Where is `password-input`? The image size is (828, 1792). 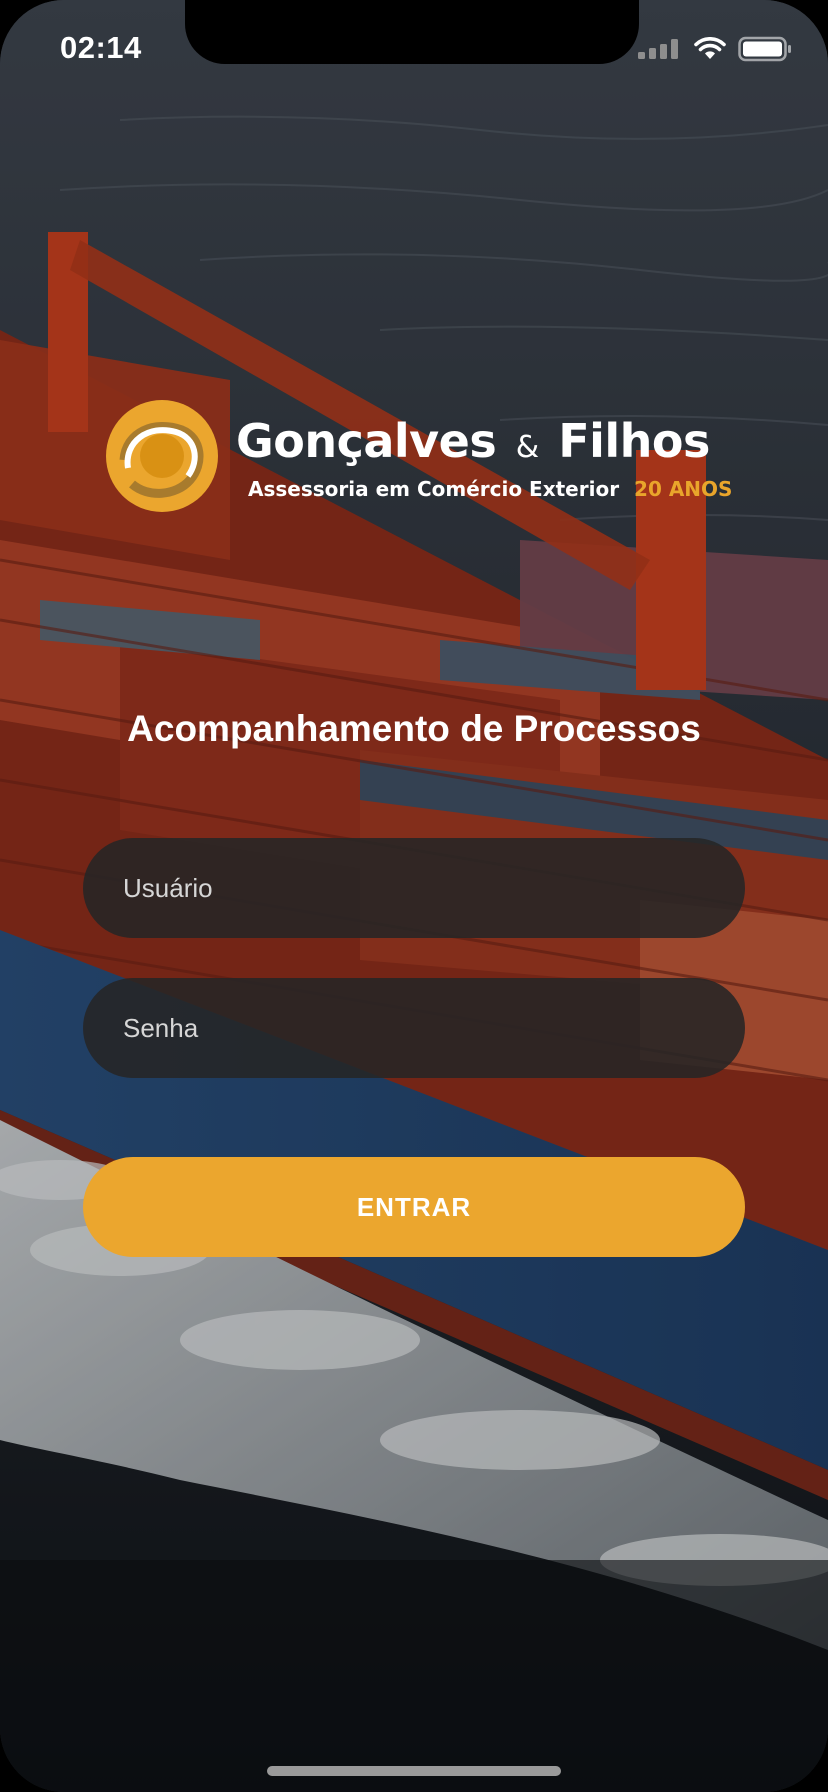
password-input is located at coordinates (414, 1028).